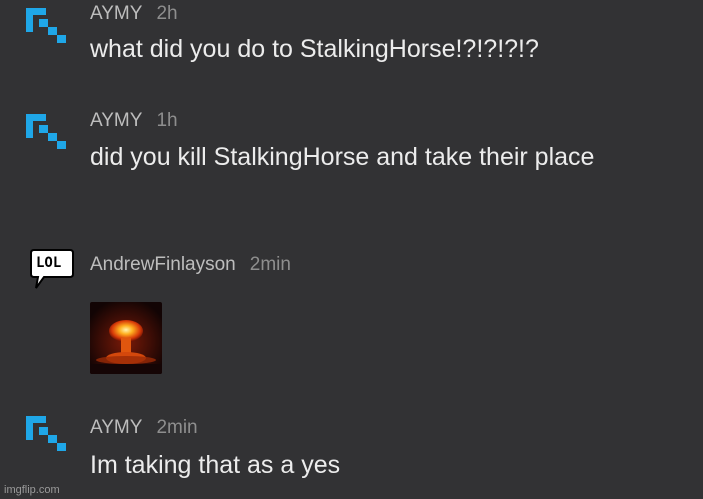  I want to click on lol-text: LOL, so click(49, 263).